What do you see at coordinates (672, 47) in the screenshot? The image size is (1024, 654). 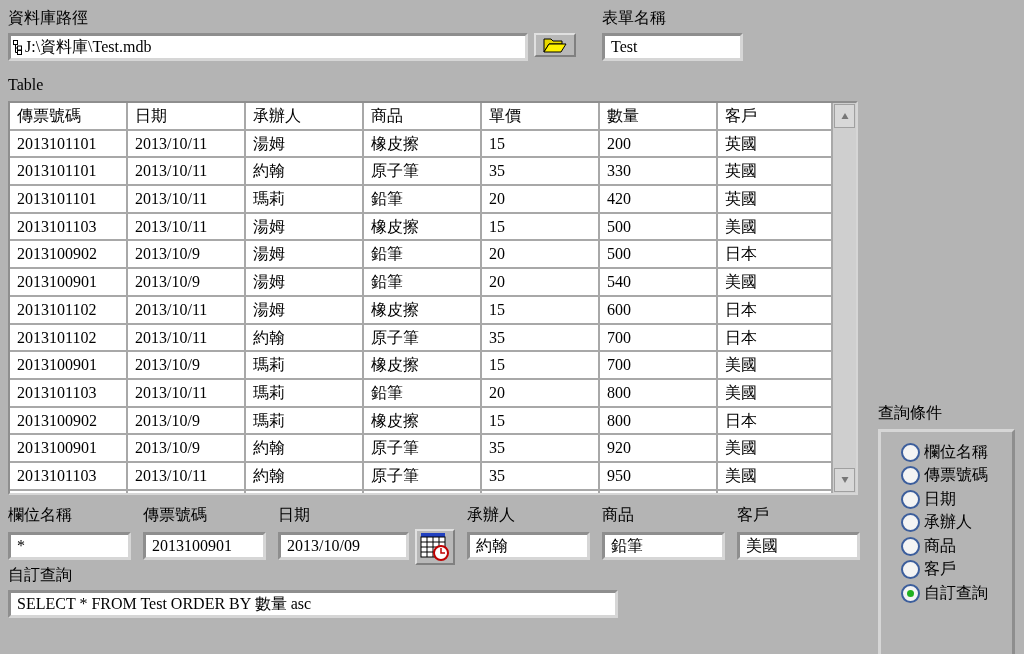 I see `form-name-field: Test` at bounding box center [672, 47].